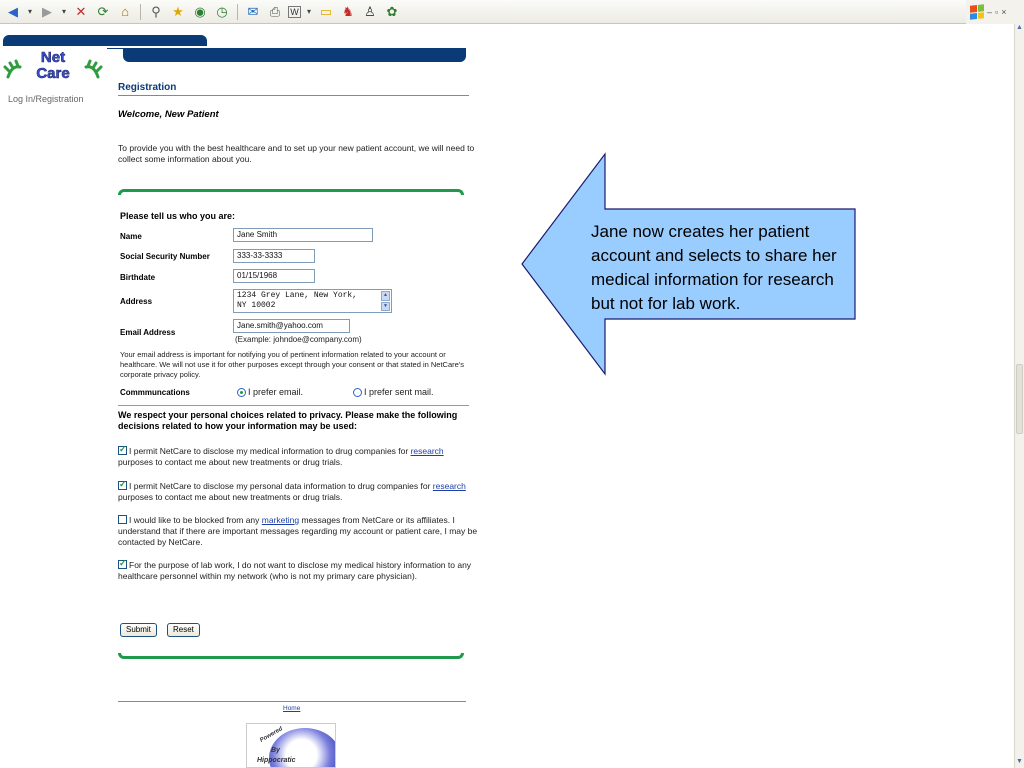  Describe the element at coordinates (256, 305) in the screenshot. I see `address-line-2: NY 10002` at that location.